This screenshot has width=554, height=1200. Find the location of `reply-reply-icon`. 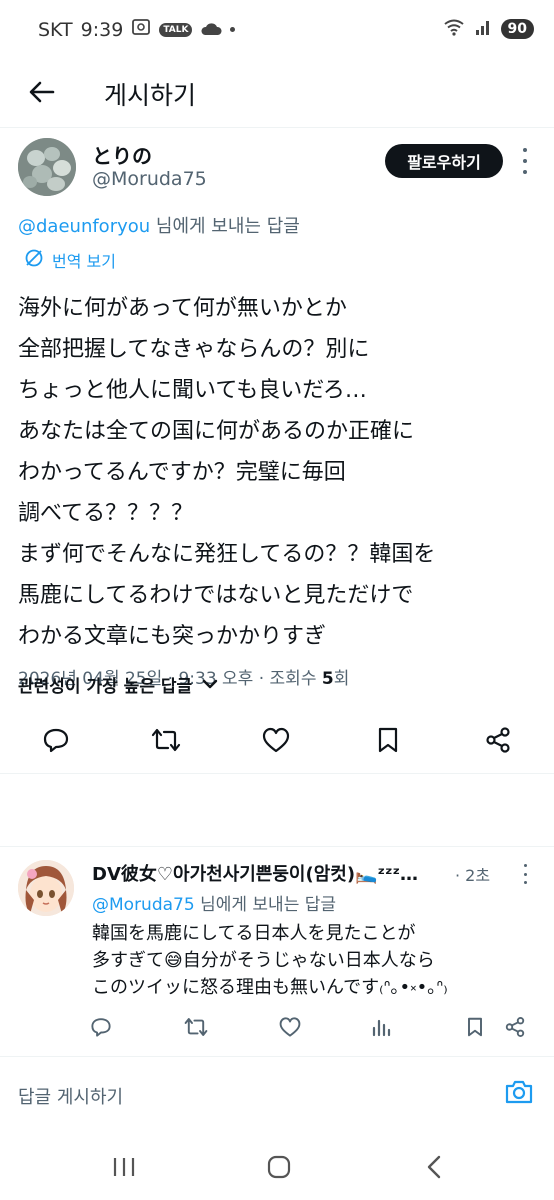

reply-reply-icon is located at coordinates (101, 1027).